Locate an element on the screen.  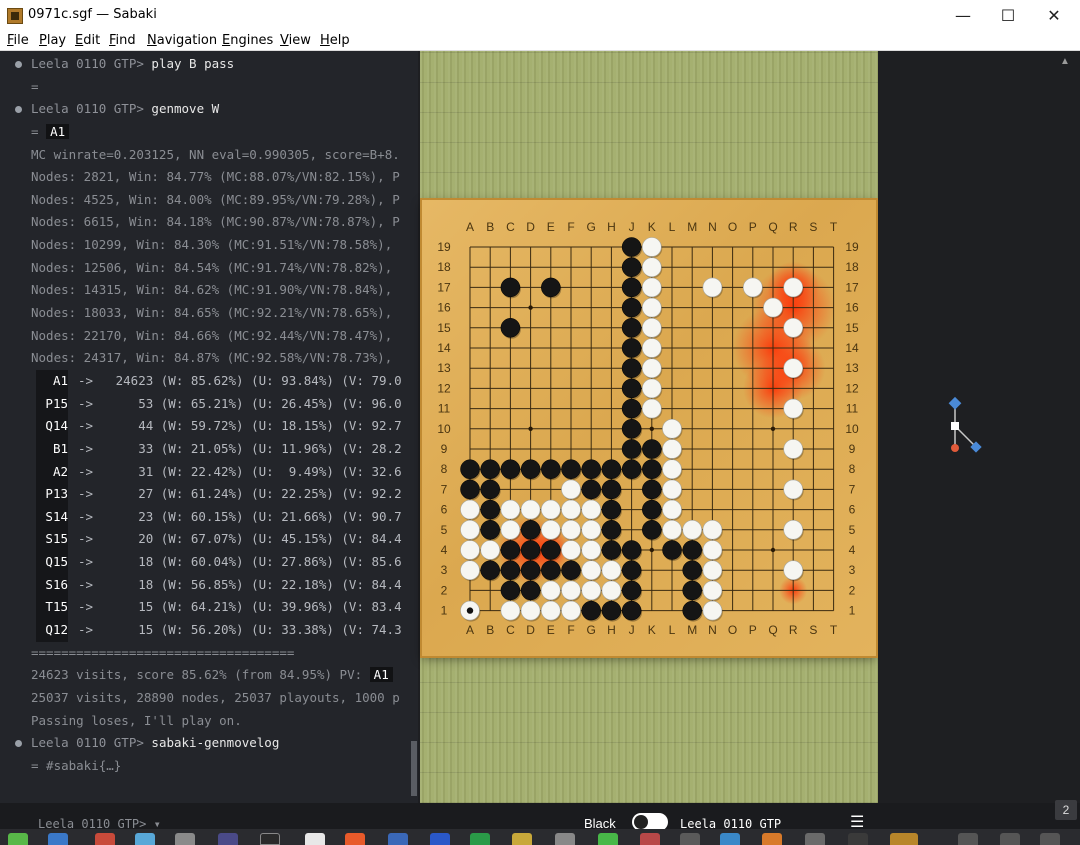
menu-file: File is located at coordinates (18, 40).